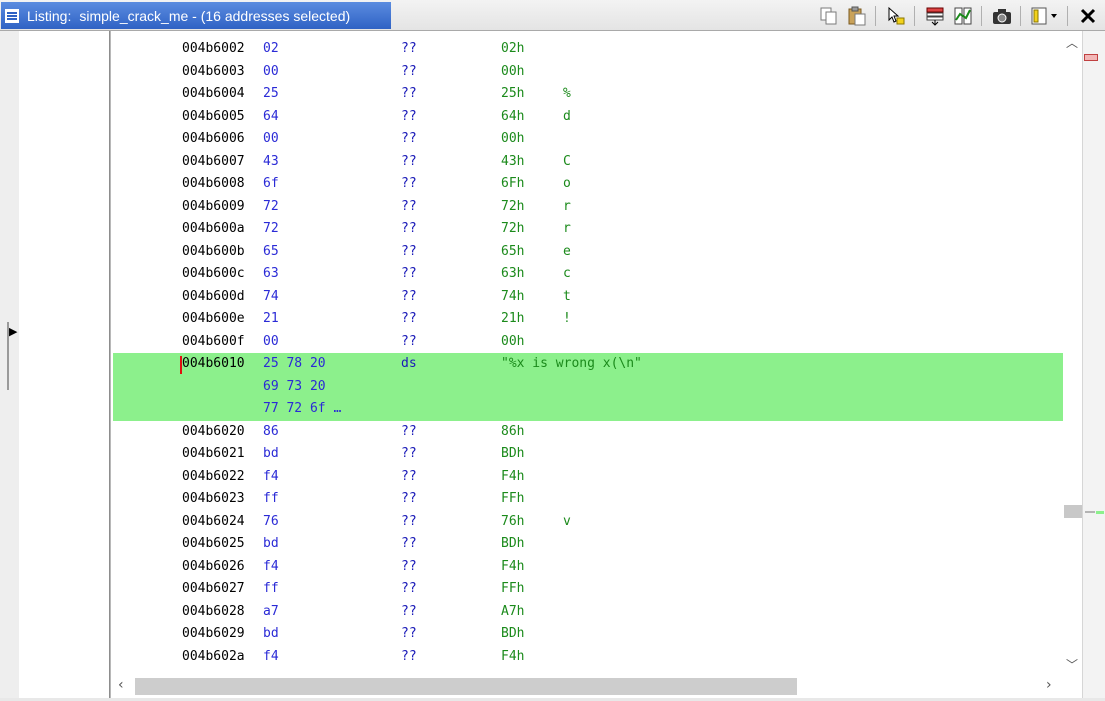 The image size is (1105, 701). I want to click on bytes-cell: 6f, so click(271, 184).